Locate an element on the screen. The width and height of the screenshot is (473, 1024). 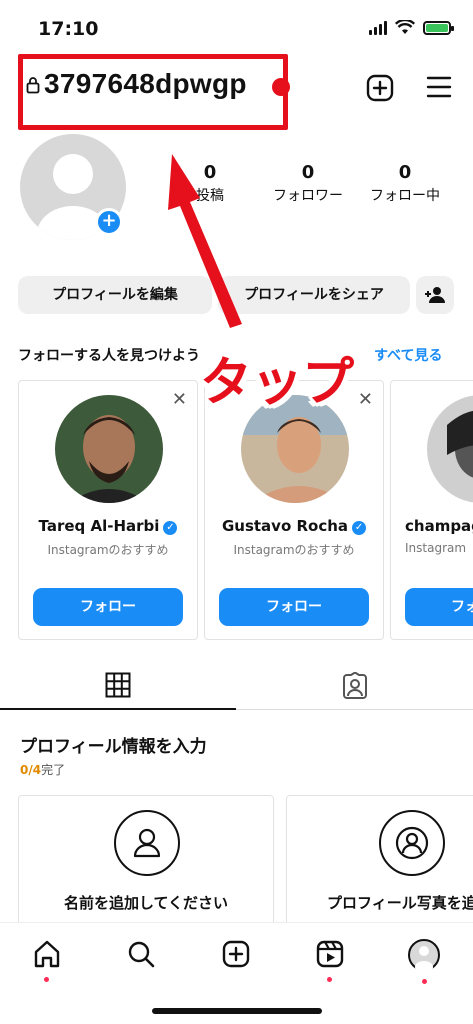
add-photo-card: プロフィール写真を追 is located at coordinates (379, 860).